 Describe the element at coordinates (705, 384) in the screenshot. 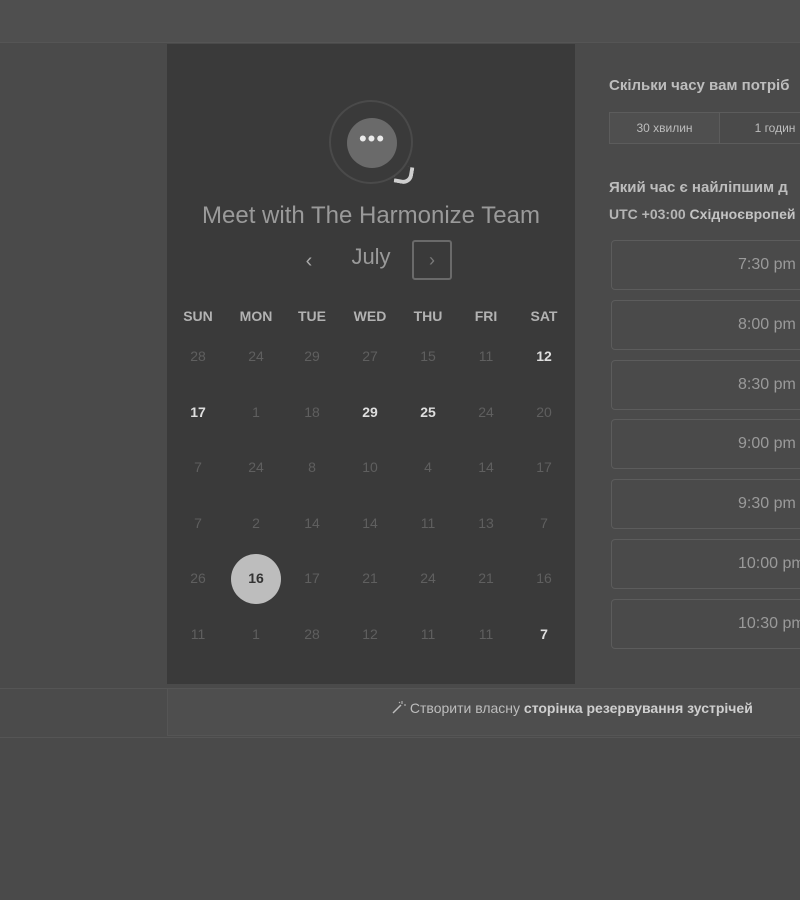

I see `time-slot: 8:30 pm` at that location.